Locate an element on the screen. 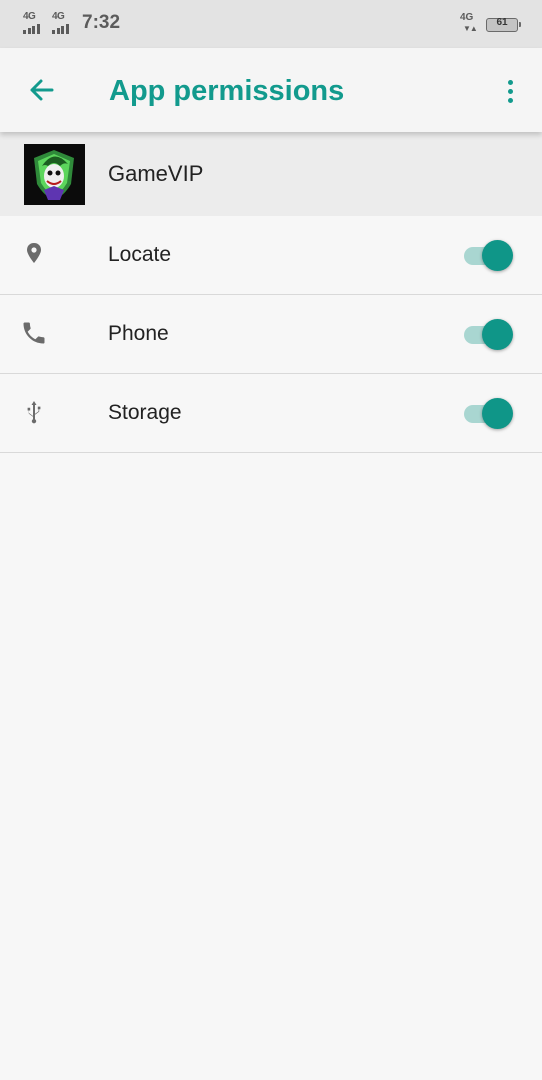  sim2-signal-icon: 4G is located at coordinates (63, 22).